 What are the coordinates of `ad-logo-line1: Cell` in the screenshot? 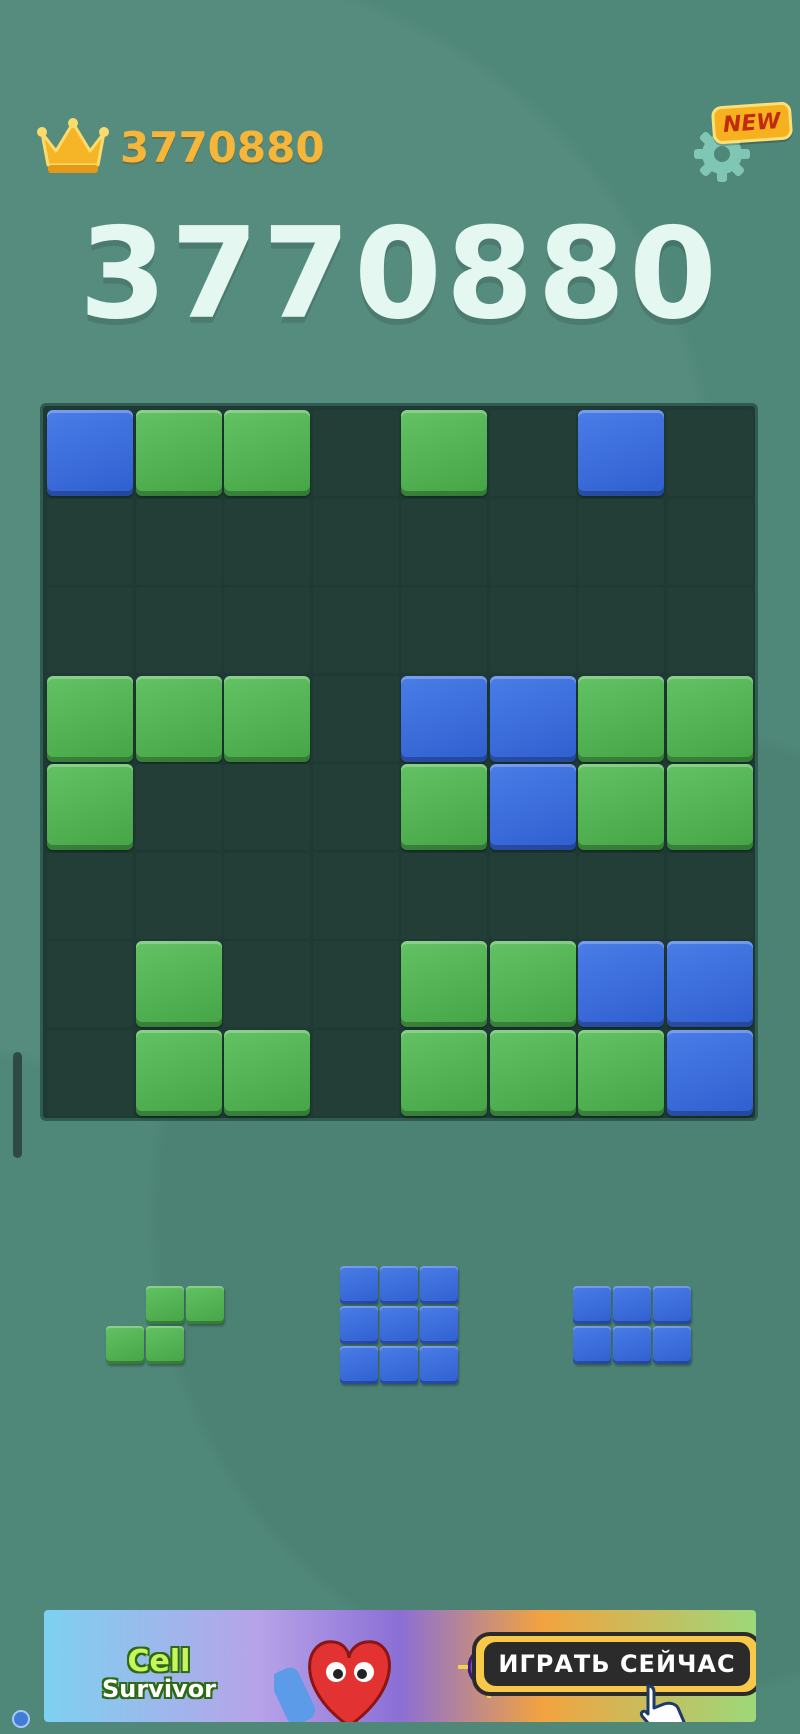 It's located at (159, 1661).